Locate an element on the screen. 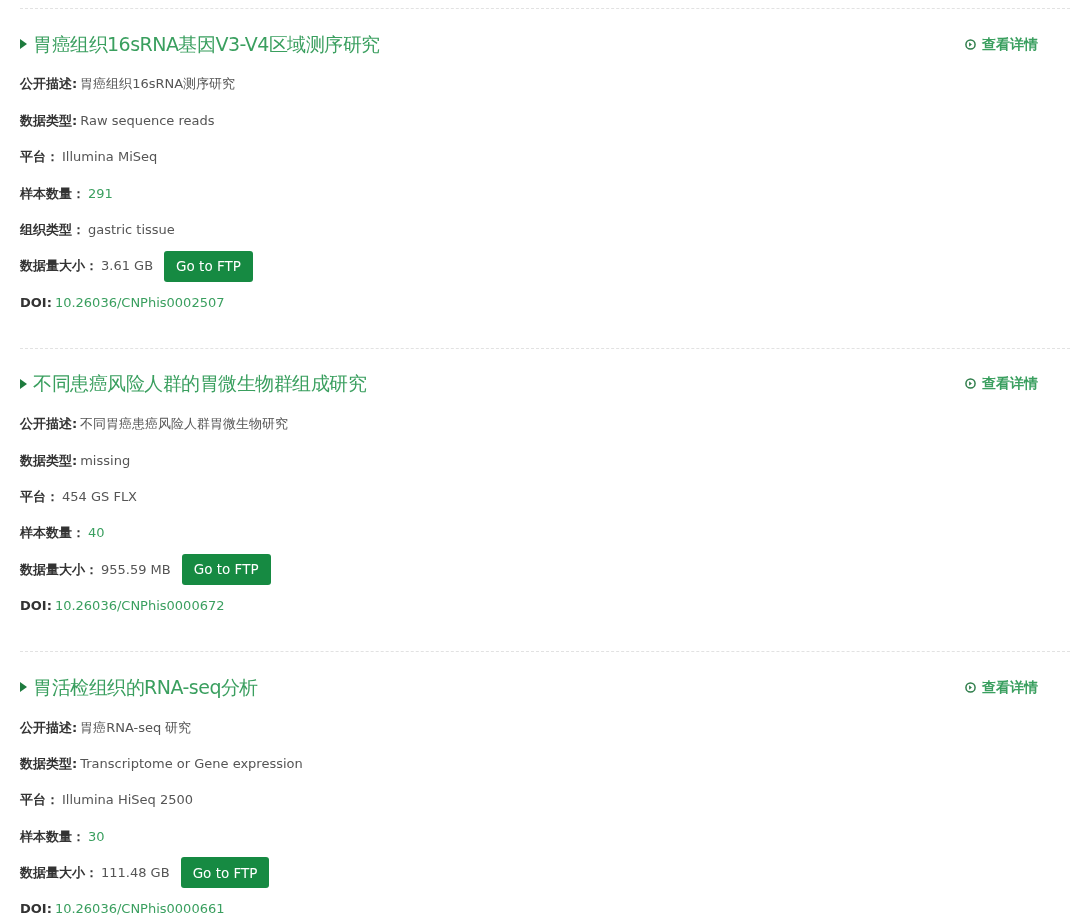 Image resolution: width=1080 pixels, height=919 pixels. field-value: 3.61 GB is located at coordinates (127, 266).